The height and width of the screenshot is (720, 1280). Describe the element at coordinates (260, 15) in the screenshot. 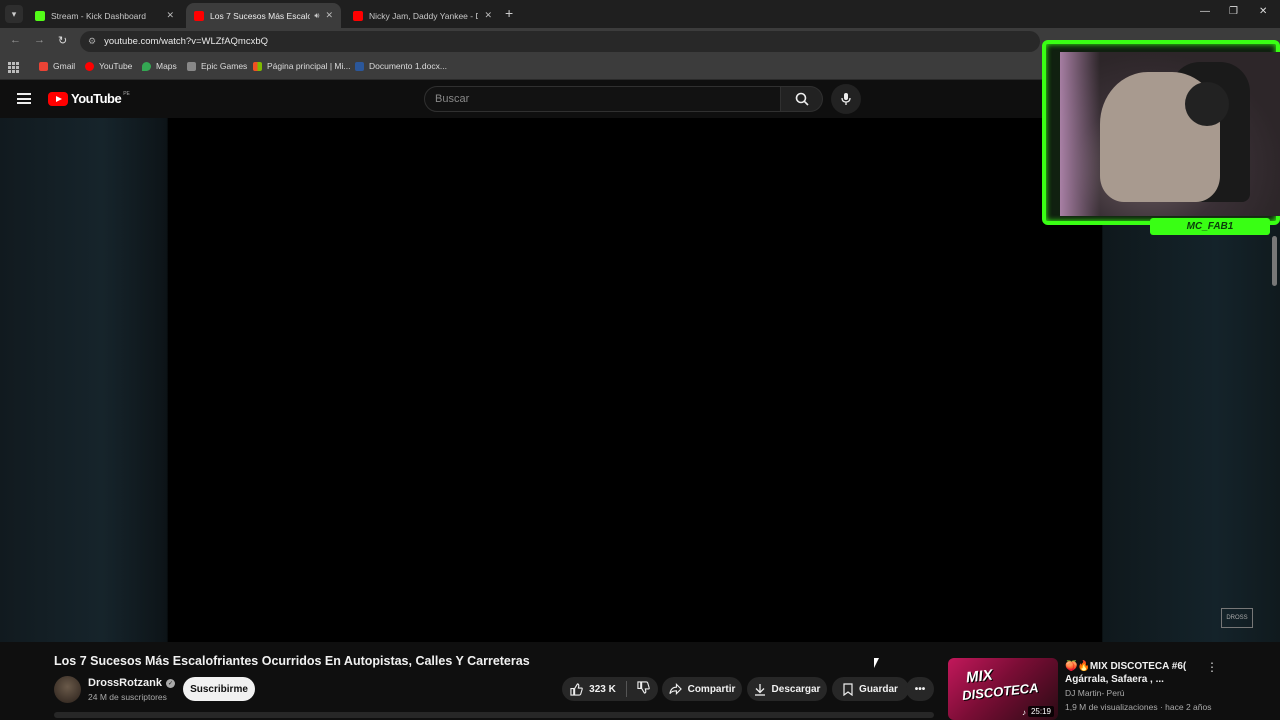

I see `tab-title: Los 7 Sucesos Más Escalofri` at that location.